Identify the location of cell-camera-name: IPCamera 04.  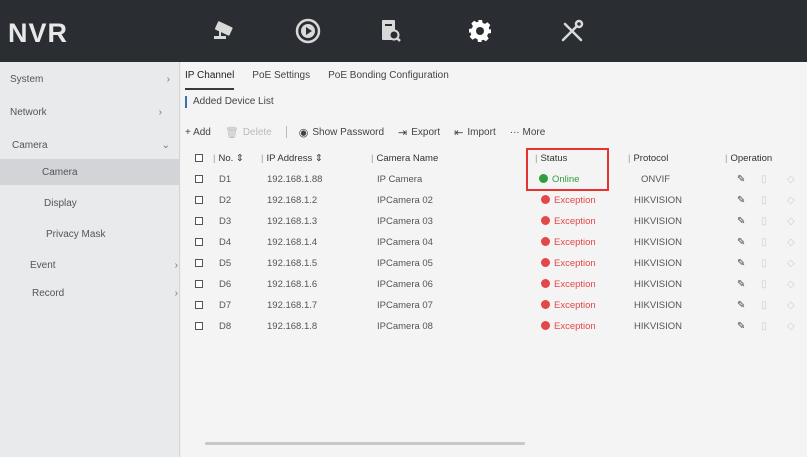
(405, 242).